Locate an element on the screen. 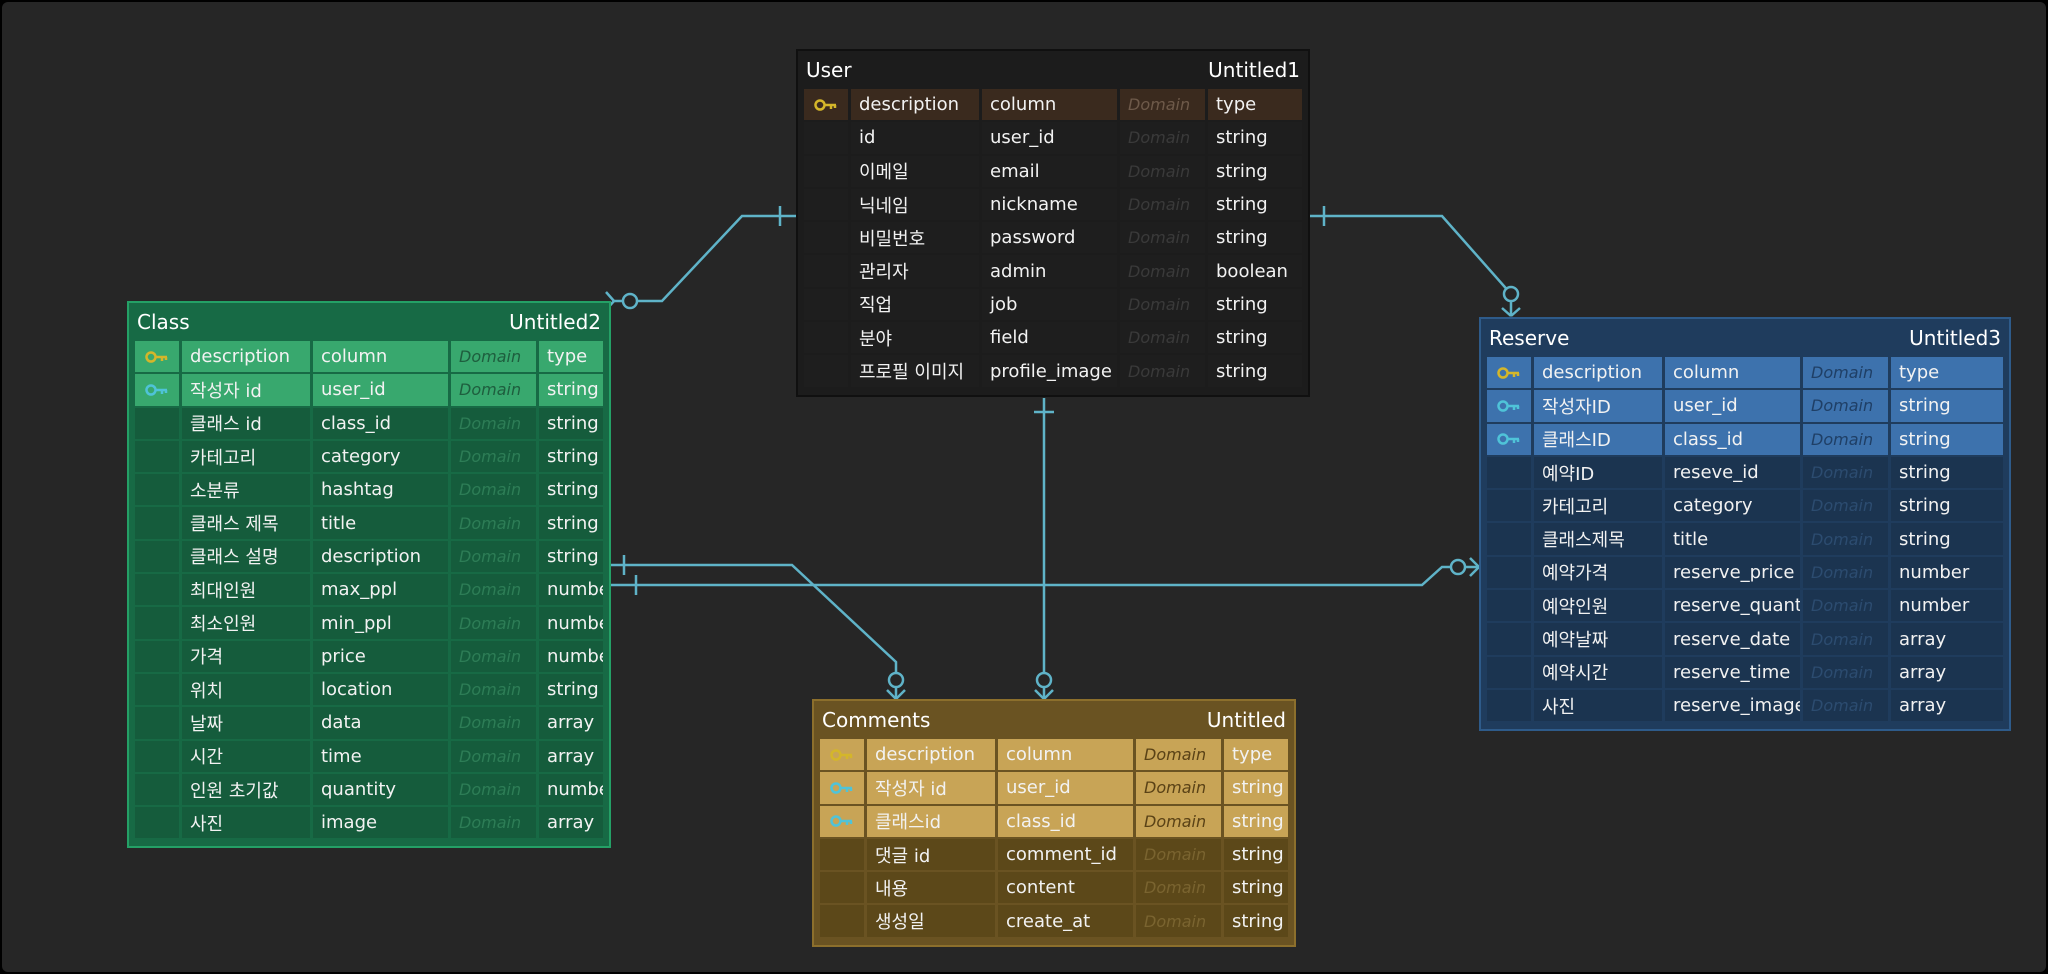 Image resolution: width=2048 pixels, height=974 pixels. column-row: 관리자 admin Domain boolean is located at coordinates (1053, 271).